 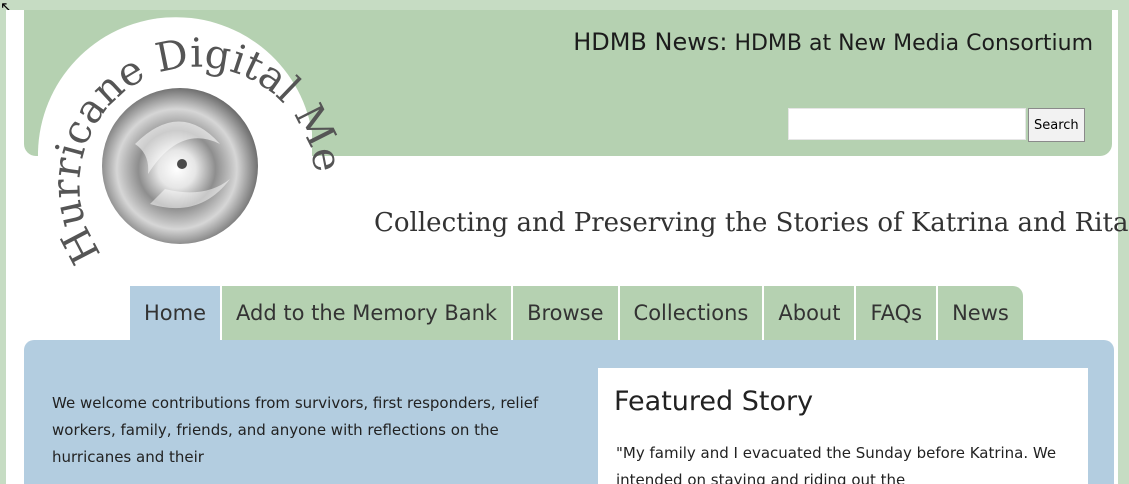 I want to click on nav-item-add-to-memory-bank: Add to the Memory Bank, so click(x=368, y=313).